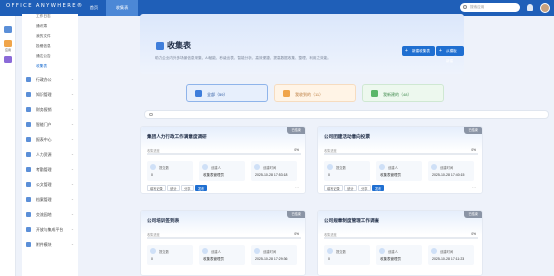  Describe the element at coordinates (122, 8) in the screenshot. I see `tab-collect-form: 收集表` at that location.